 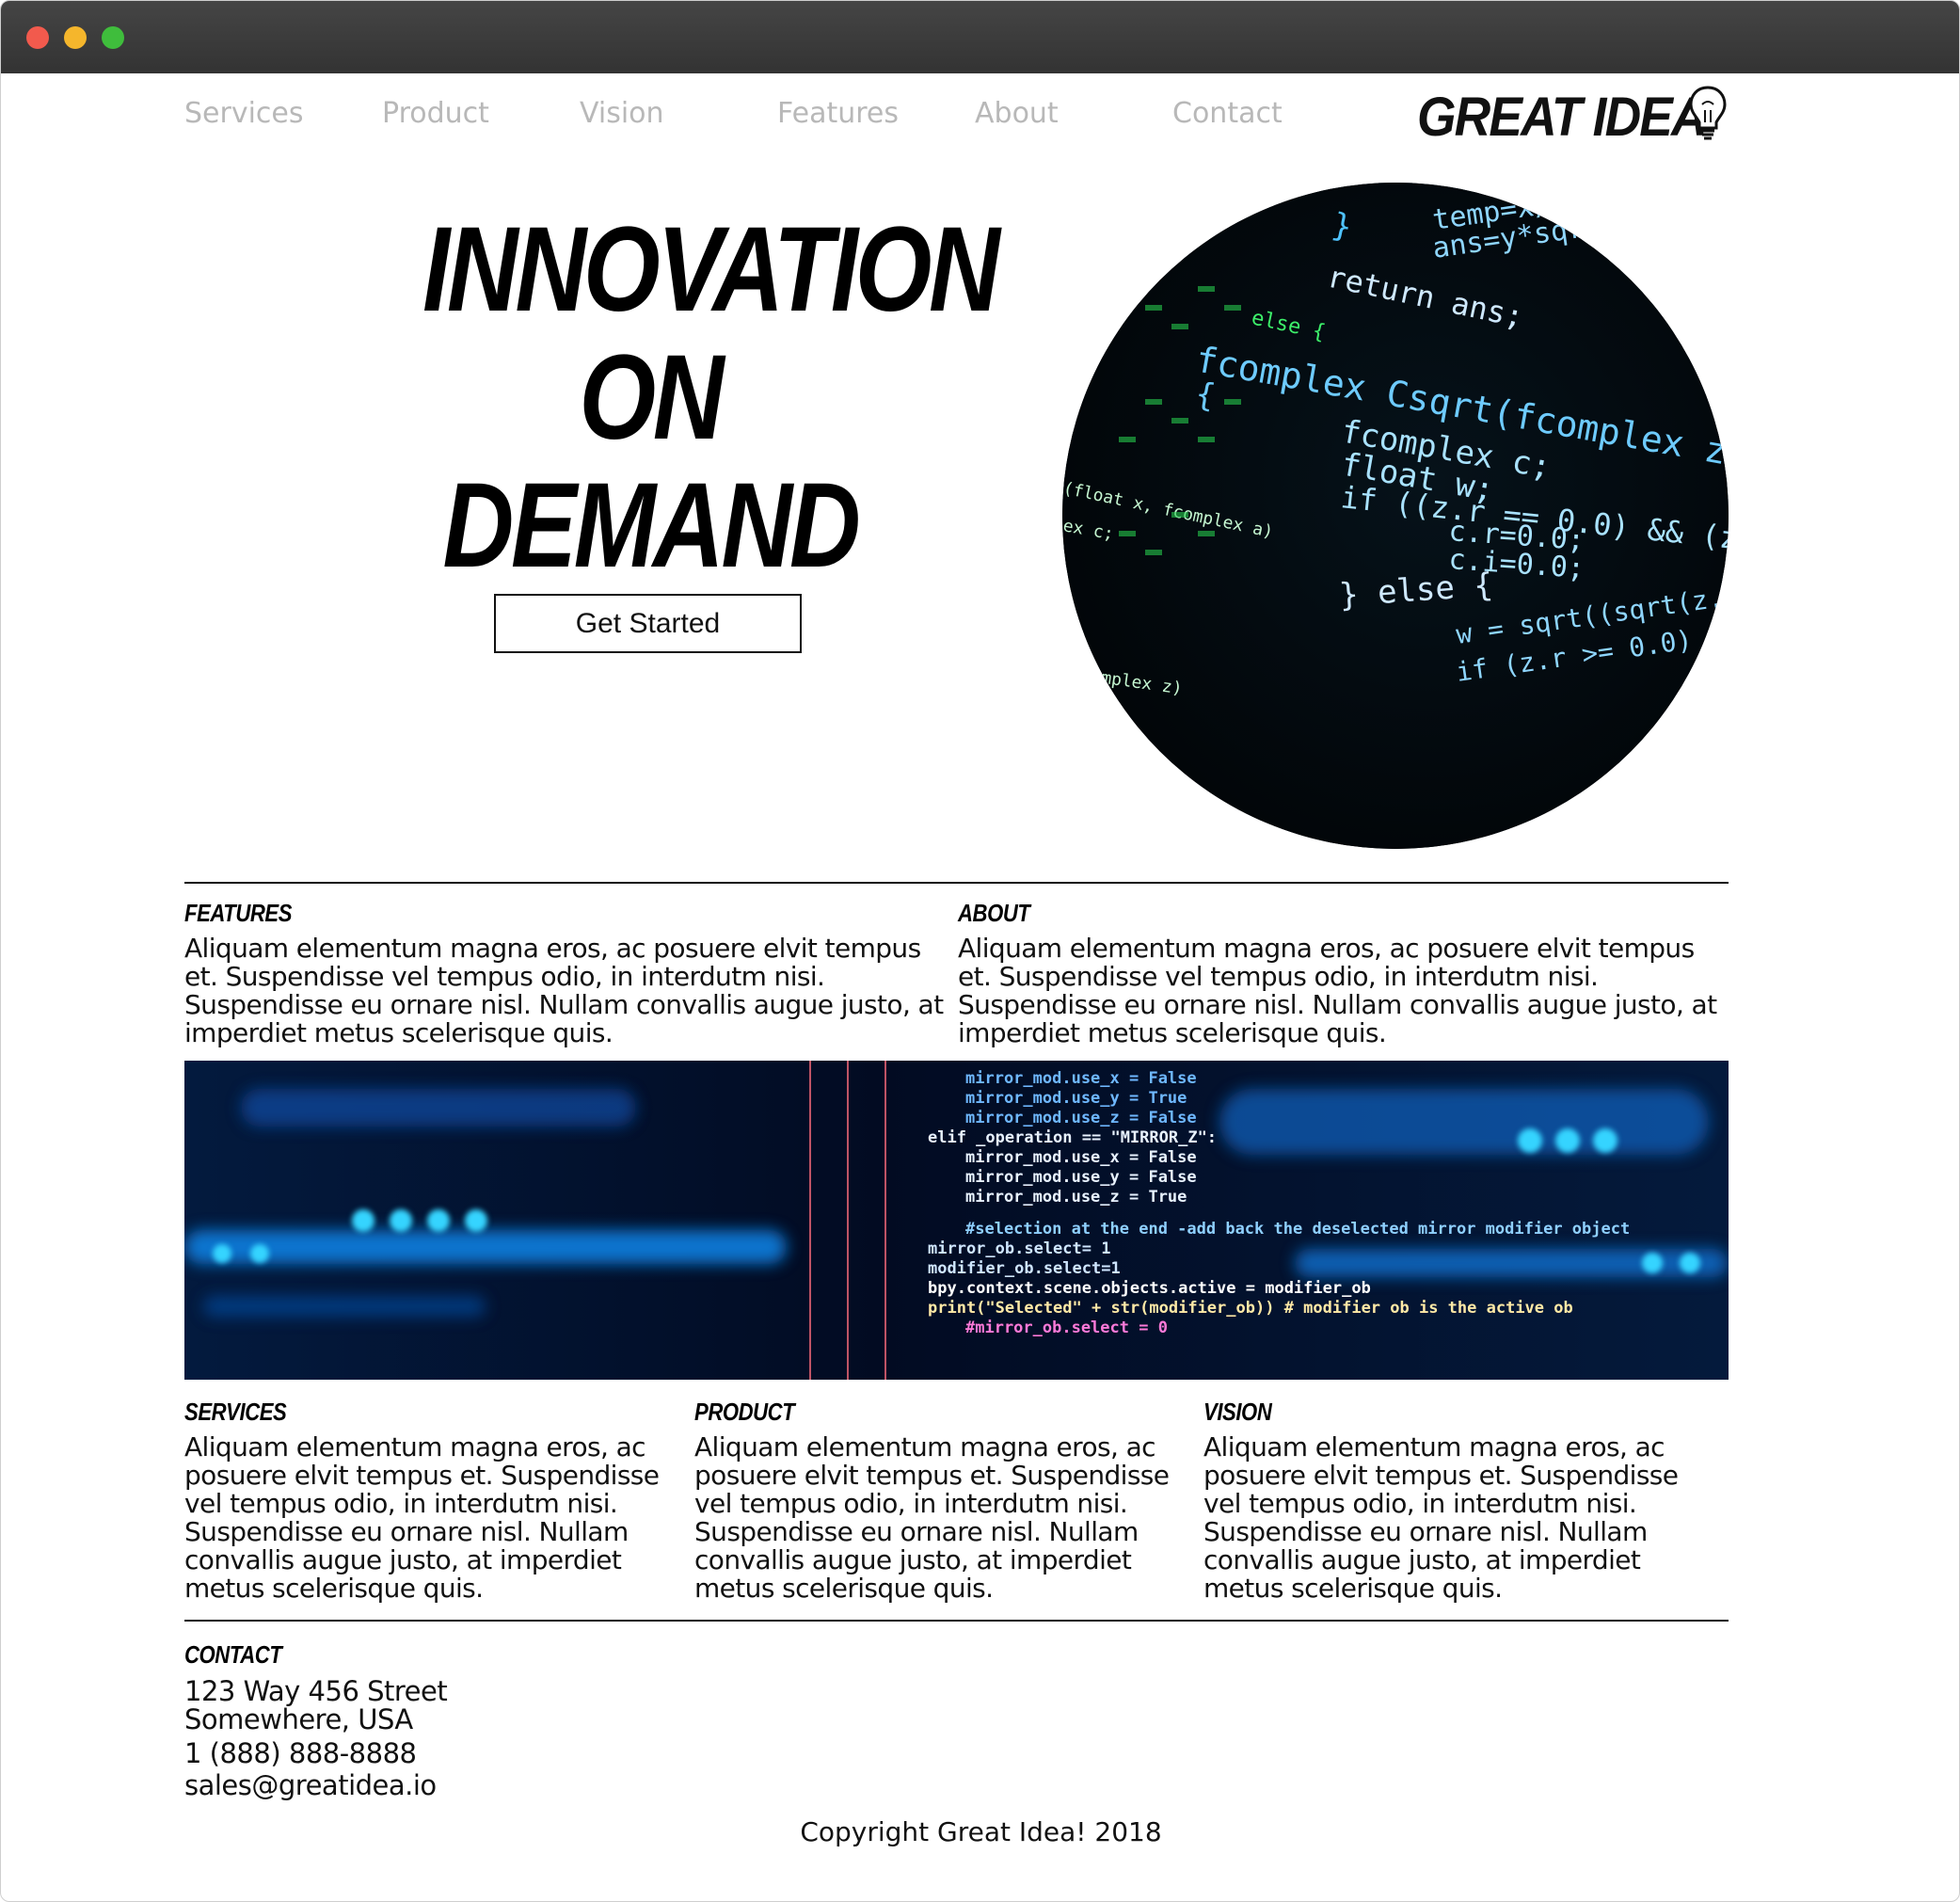 I want to click on banner-code-line: mirror_ob.select= 1, so click(x=1019, y=1248).